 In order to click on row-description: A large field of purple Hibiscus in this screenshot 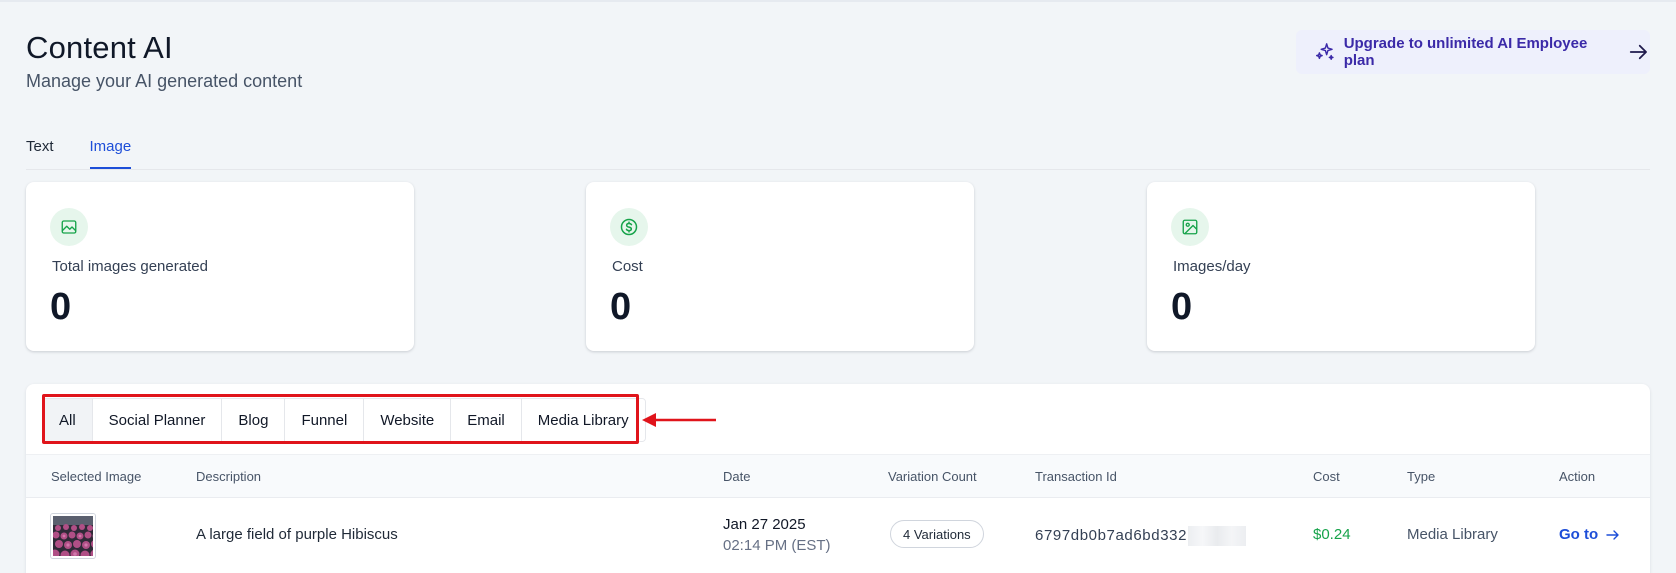, I will do `click(297, 534)`.